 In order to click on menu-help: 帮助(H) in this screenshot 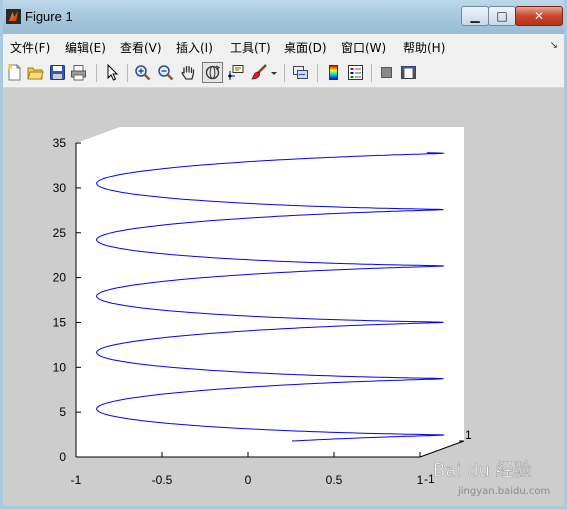, I will do `click(424, 47)`.